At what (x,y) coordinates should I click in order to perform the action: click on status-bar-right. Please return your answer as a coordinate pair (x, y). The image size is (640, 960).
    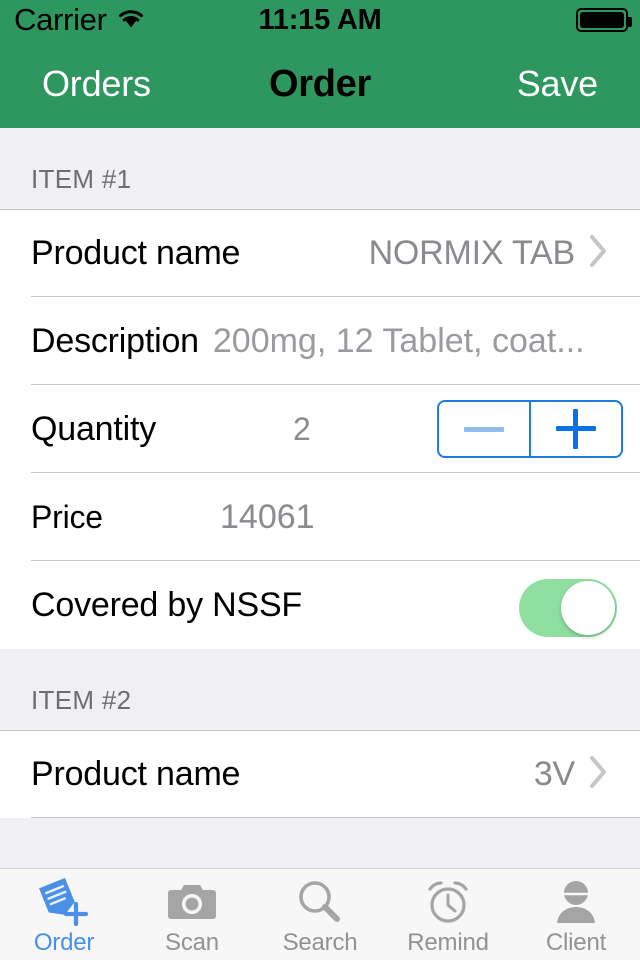
    Looking at the image, I should click on (604, 20).